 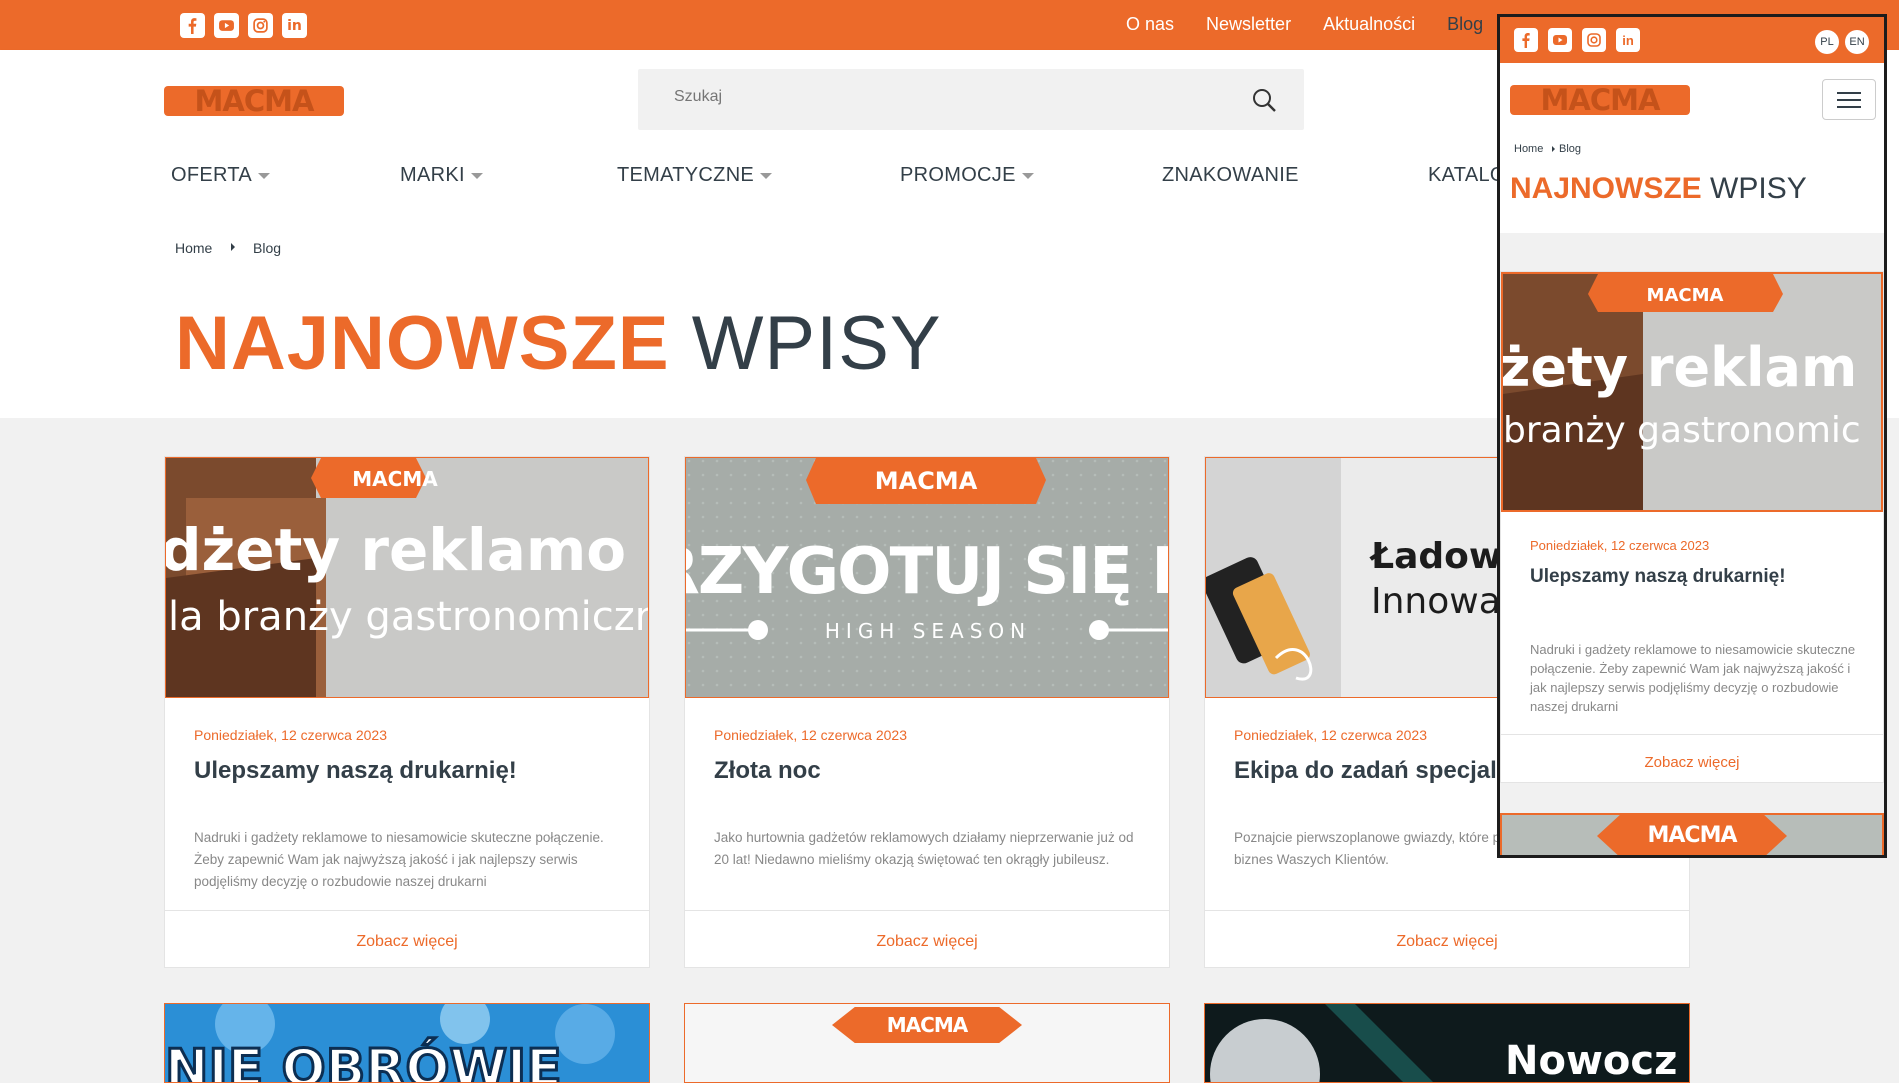 I want to click on post-image-text: NIE OBRÓWIE, so click(x=363, y=1060).